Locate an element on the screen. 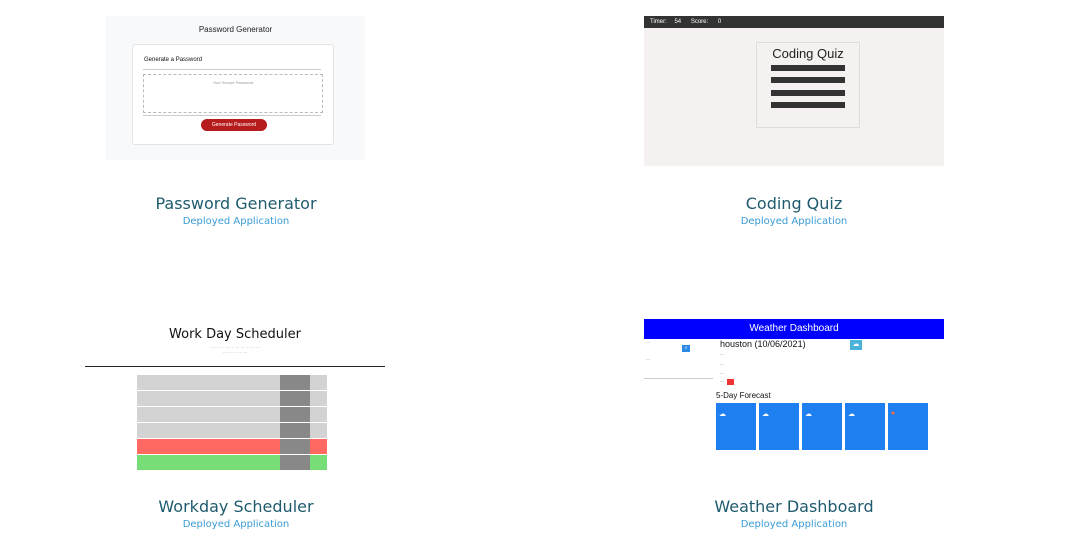 Image resolution: width=1090 pixels, height=550 pixels. project-title-weather-dashboard: Weather Dashboard is located at coordinates (794, 506).